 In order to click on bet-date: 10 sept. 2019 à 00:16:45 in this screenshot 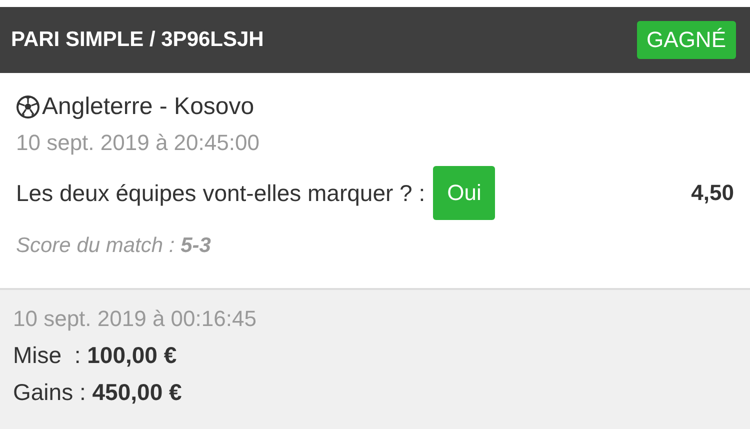, I will do `click(135, 319)`.